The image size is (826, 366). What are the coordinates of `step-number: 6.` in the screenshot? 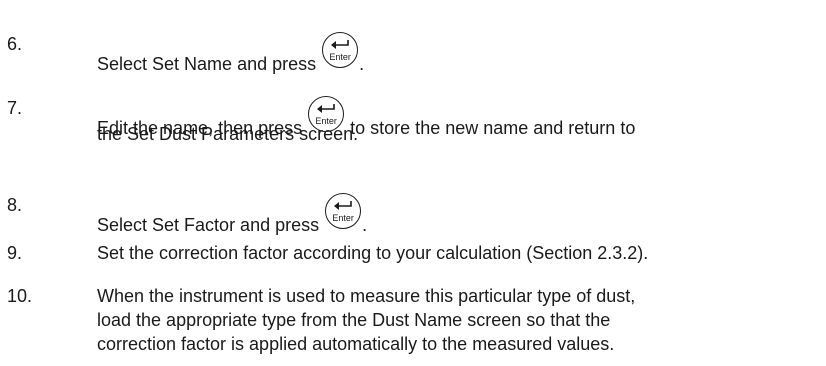 It's located at (15, 44).